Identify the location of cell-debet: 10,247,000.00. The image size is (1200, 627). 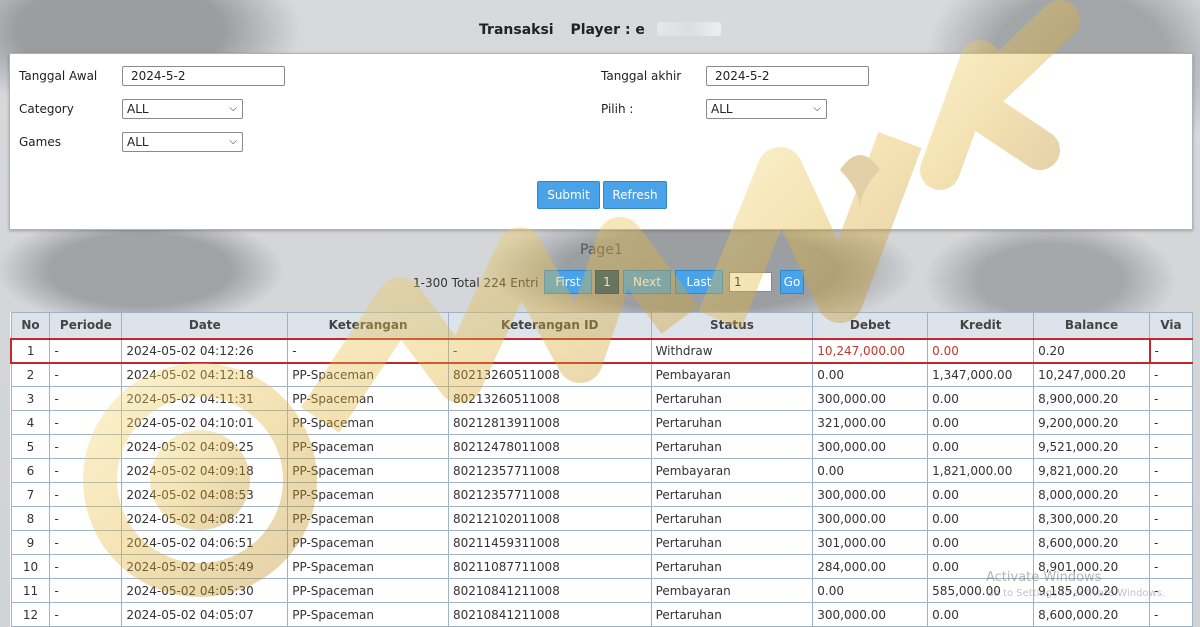
(870, 350).